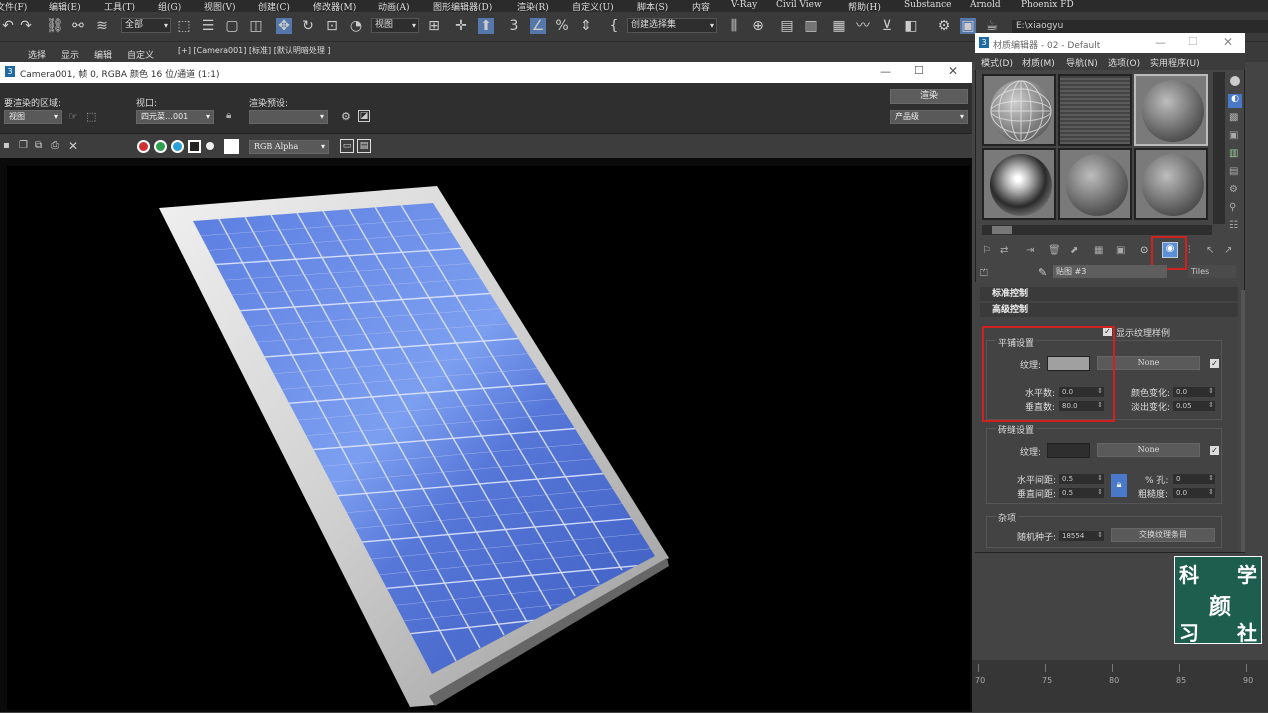  Describe the element at coordinates (55, 145) in the screenshot. I see `print-icon: ⎙` at that location.